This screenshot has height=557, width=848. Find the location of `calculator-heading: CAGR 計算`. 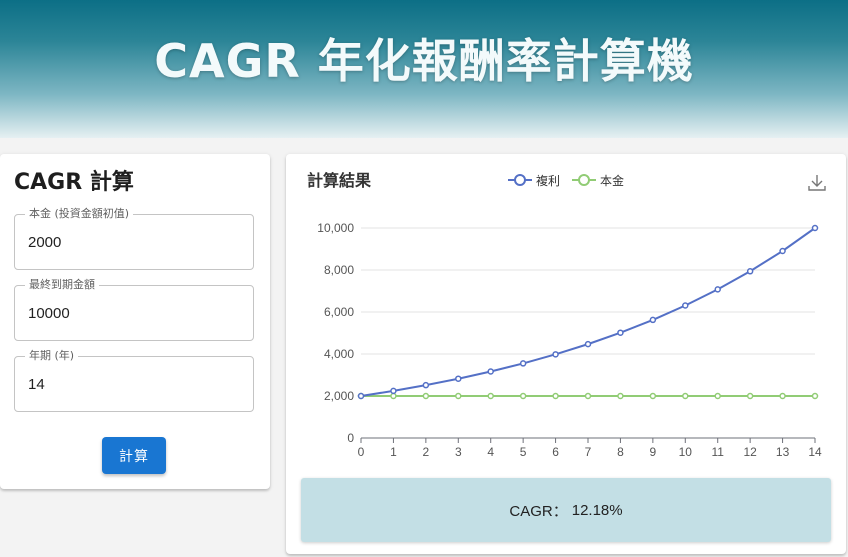

calculator-heading: CAGR 計算 is located at coordinates (74, 182).